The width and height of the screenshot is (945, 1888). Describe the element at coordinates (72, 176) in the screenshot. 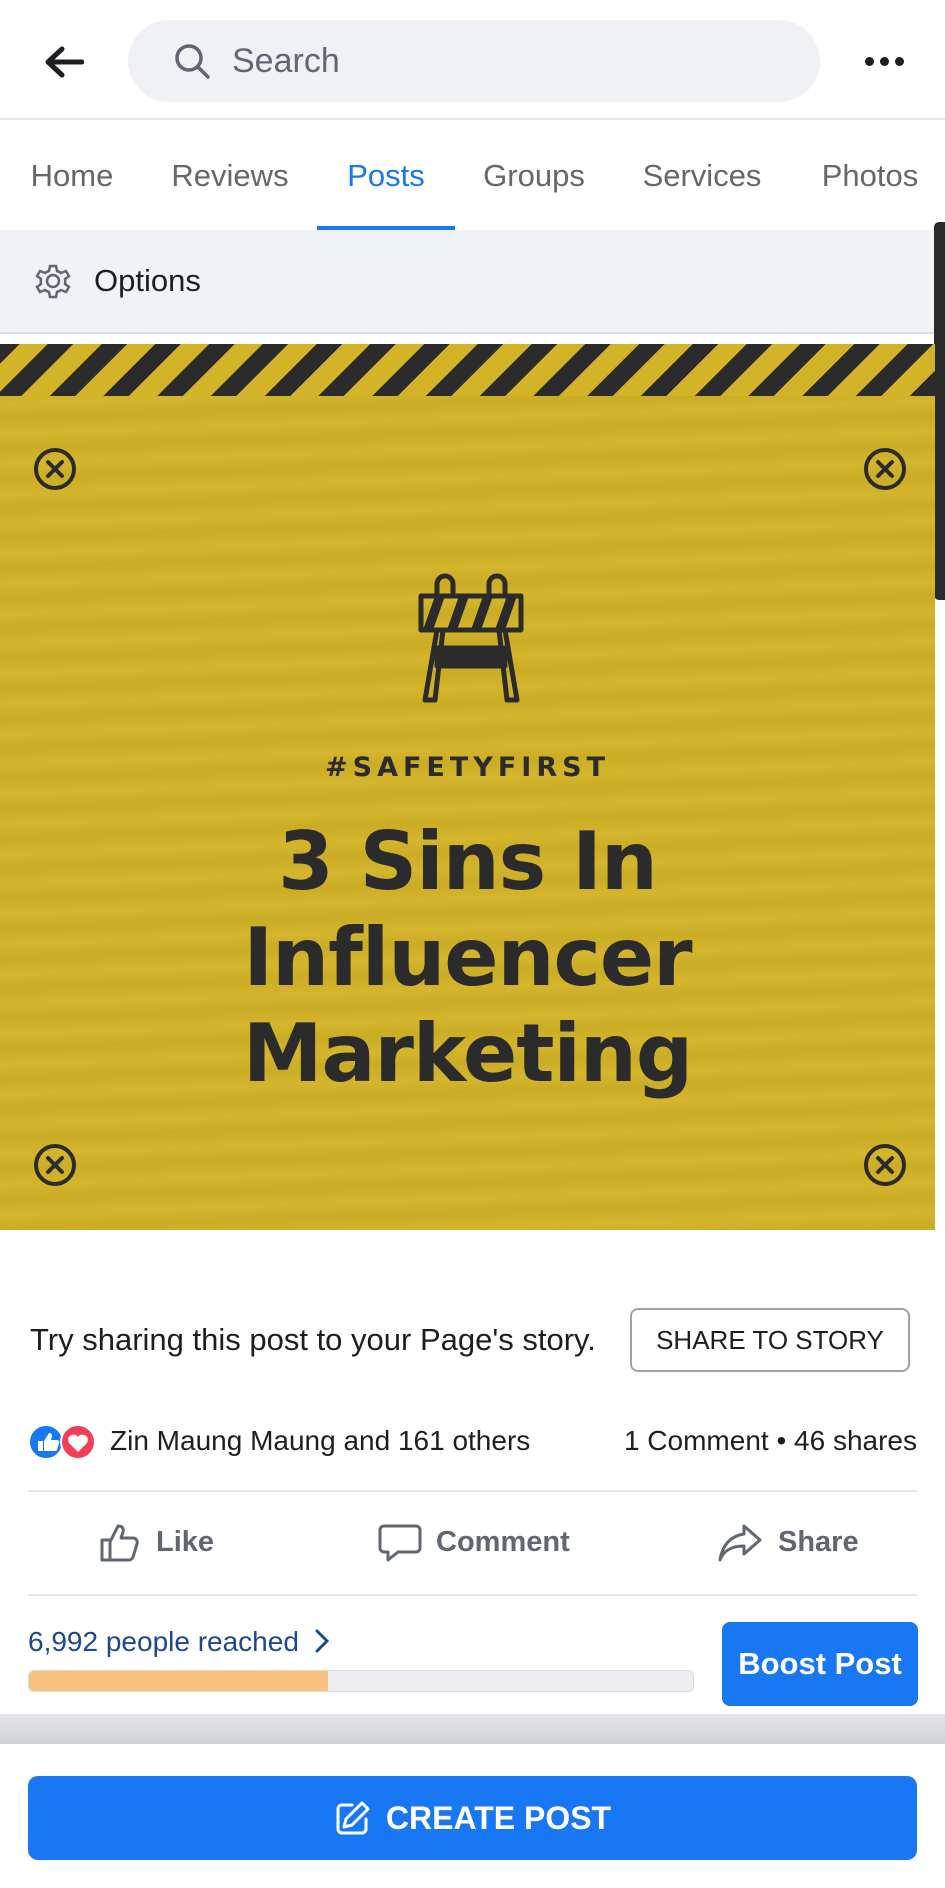

I see `tab-home: Home` at that location.